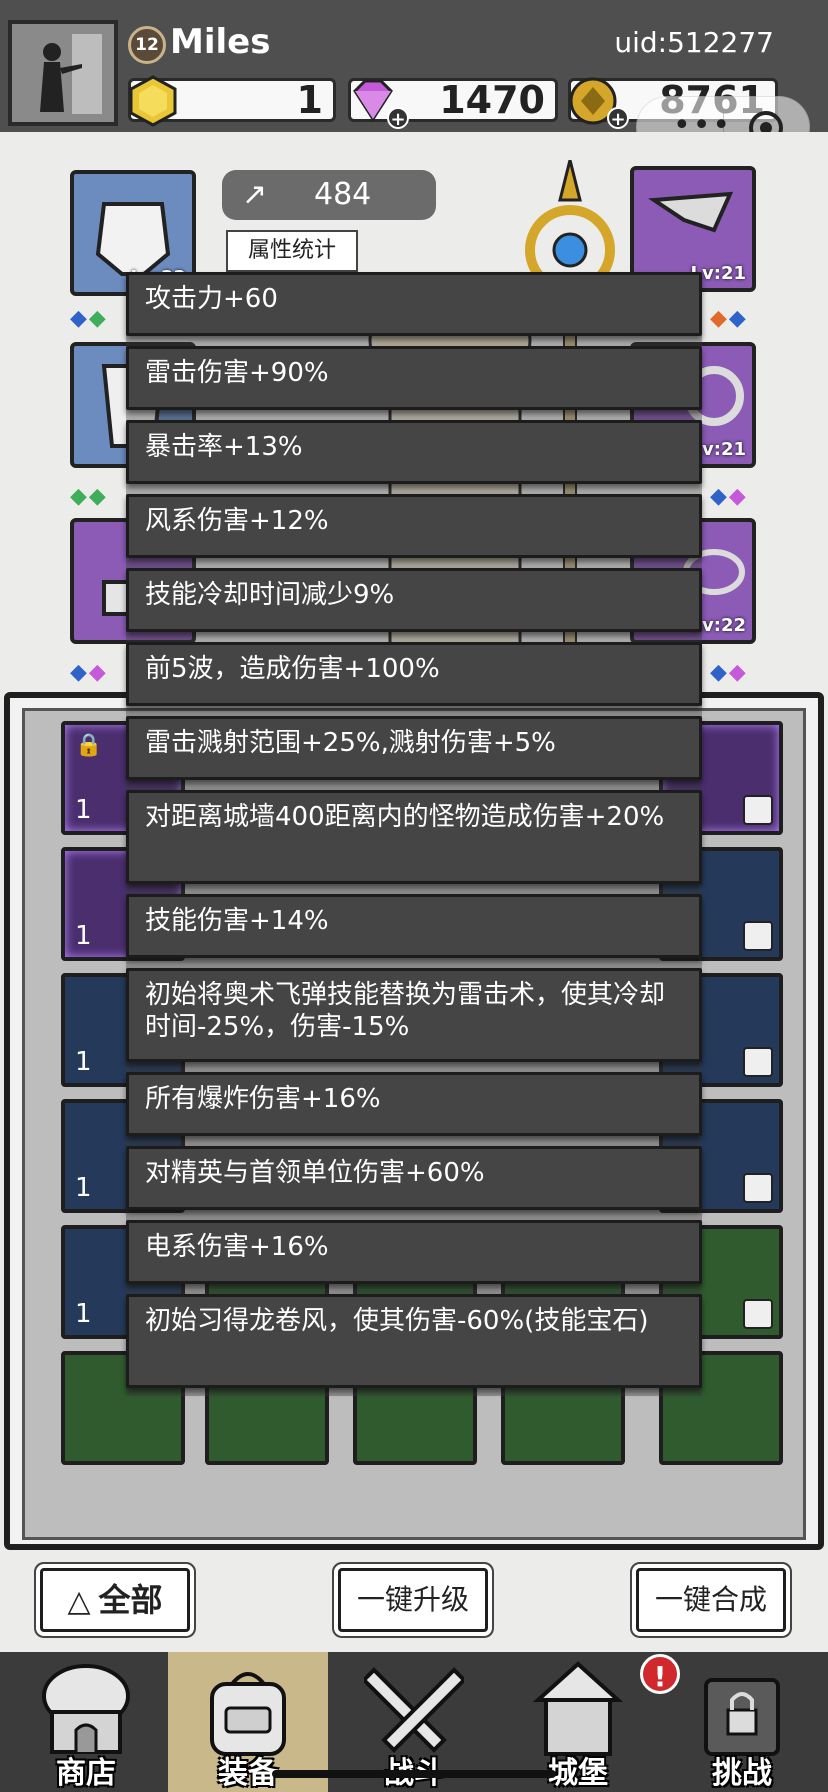  What do you see at coordinates (89, 745) in the screenshot?
I see `lock-icon: 🔒` at bounding box center [89, 745].